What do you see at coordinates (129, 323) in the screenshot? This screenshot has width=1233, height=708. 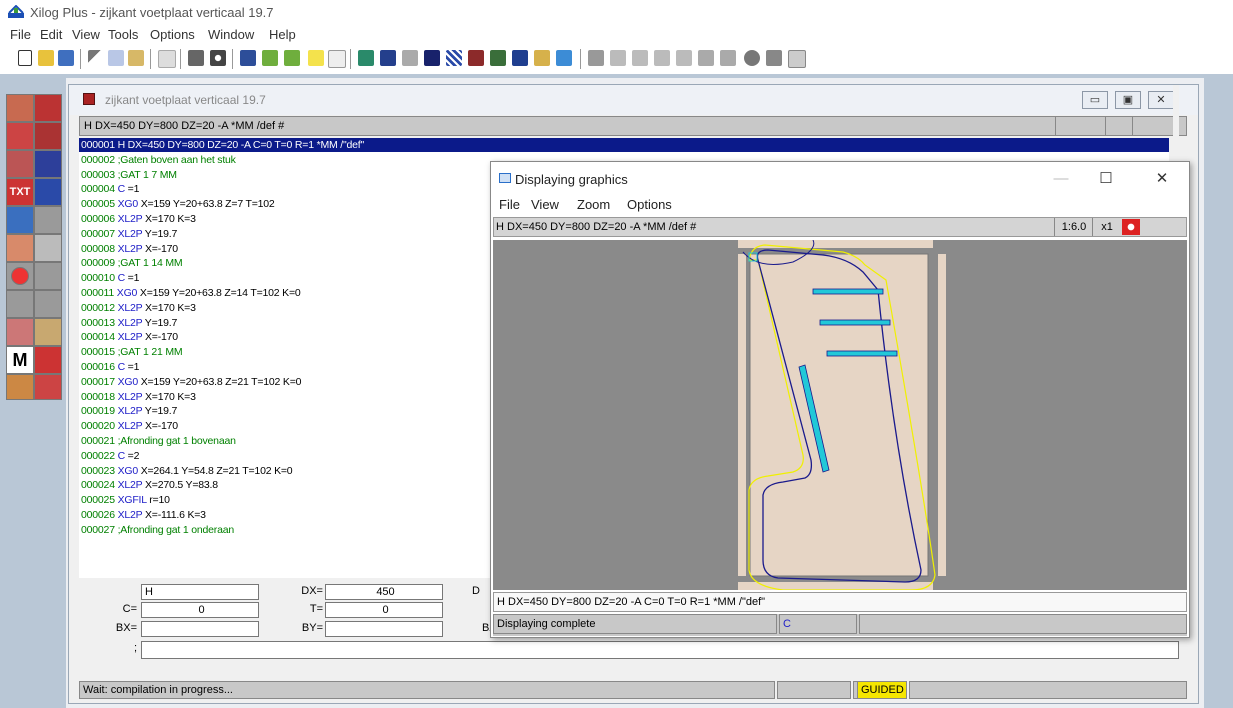 I see `code-line: 000013 XL2P Y=19.7` at bounding box center [129, 323].